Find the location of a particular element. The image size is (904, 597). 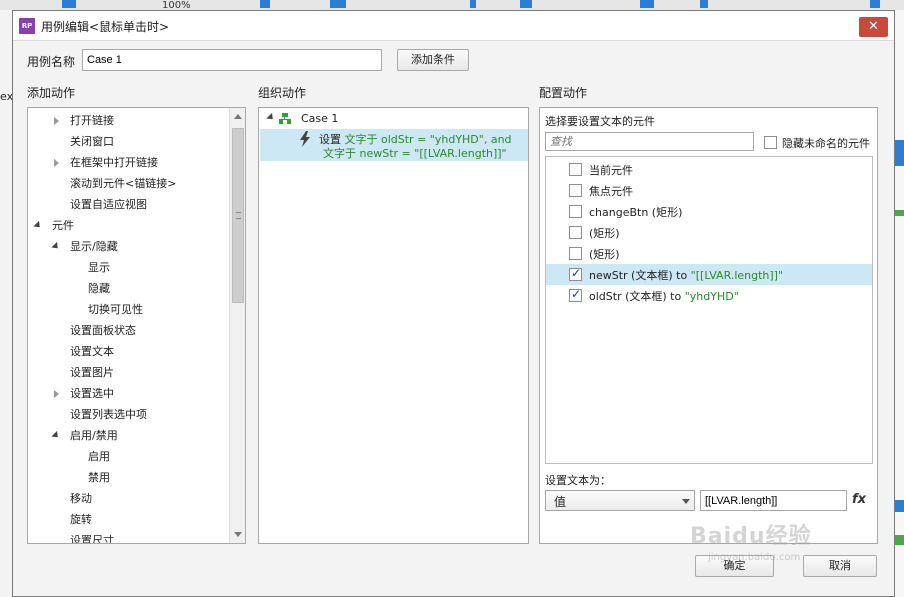

widget-label: changeBtn (矩形) is located at coordinates (635, 212).